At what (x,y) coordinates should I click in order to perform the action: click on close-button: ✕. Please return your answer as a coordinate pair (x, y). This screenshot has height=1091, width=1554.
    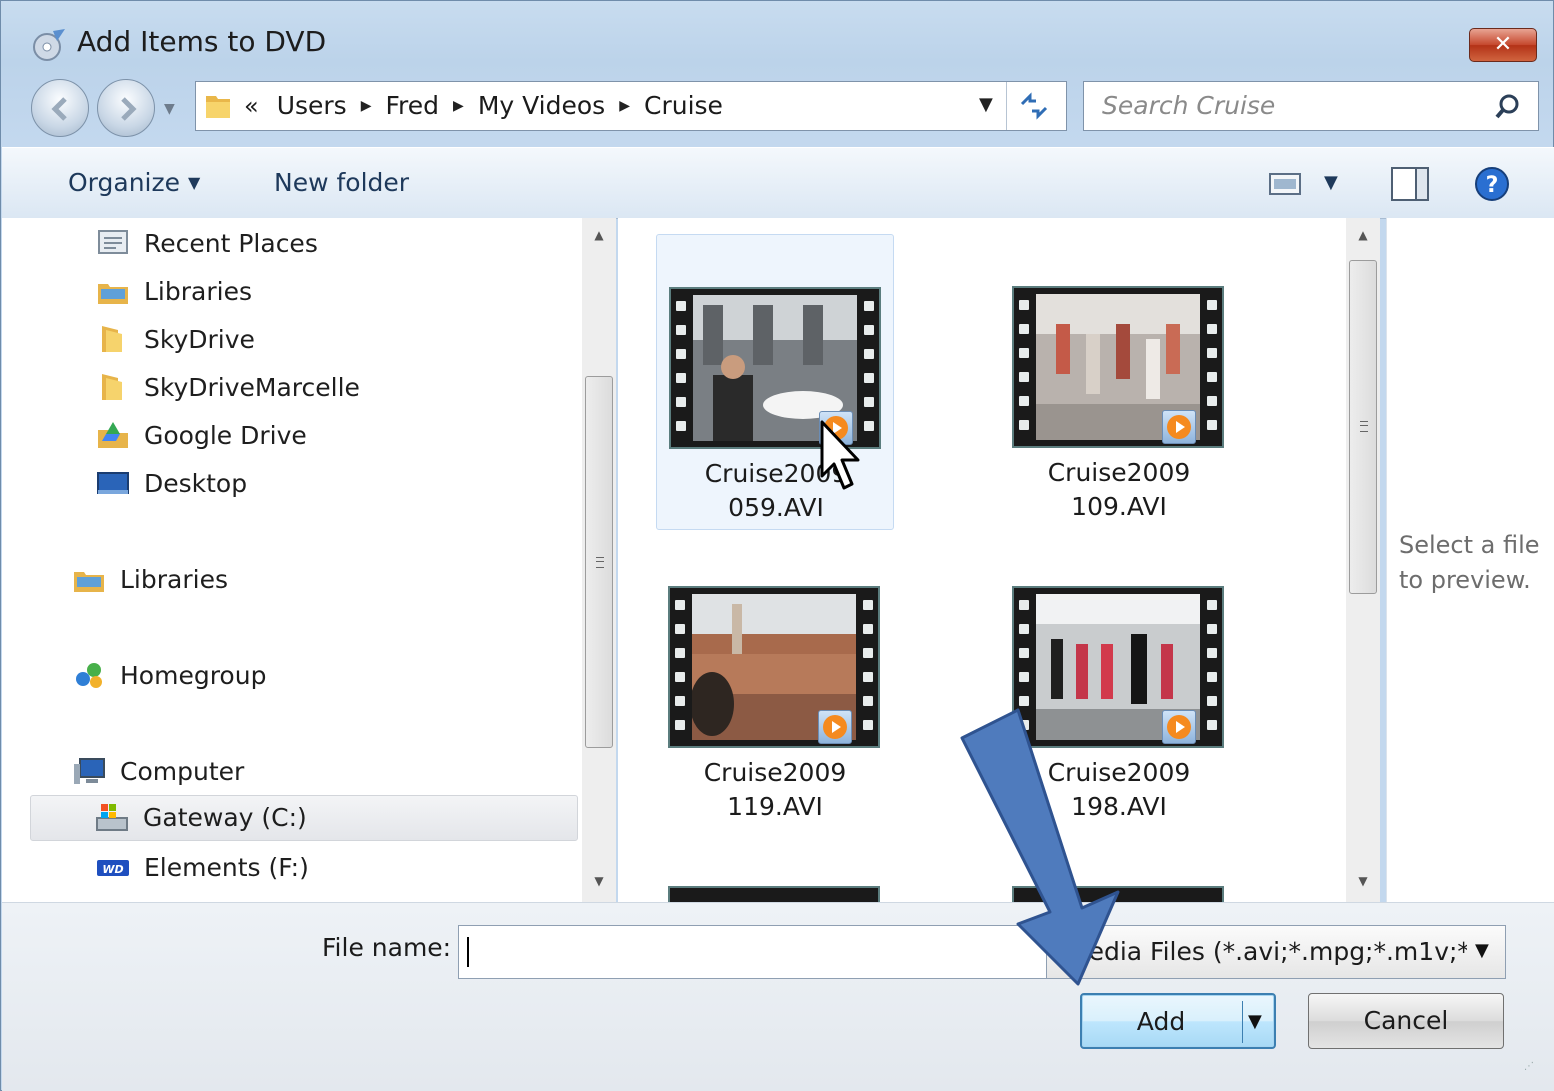
    Looking at the image, I should click on (1503, 45).